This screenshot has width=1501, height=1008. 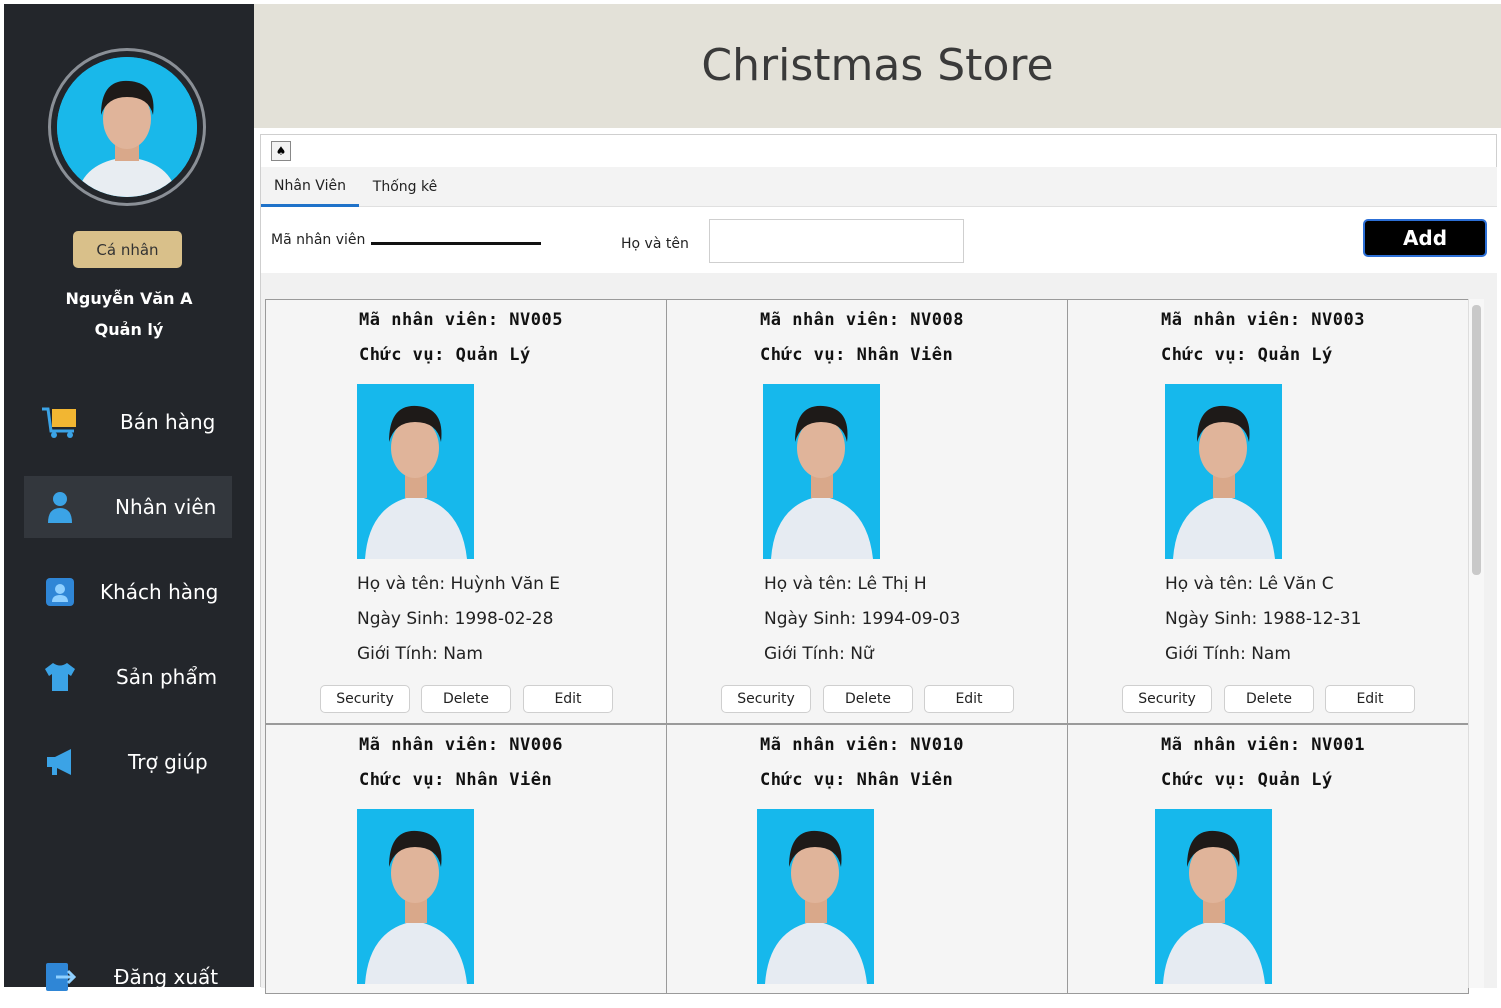 I want to click on header: Christmas Store, so click(x=877, y=66).